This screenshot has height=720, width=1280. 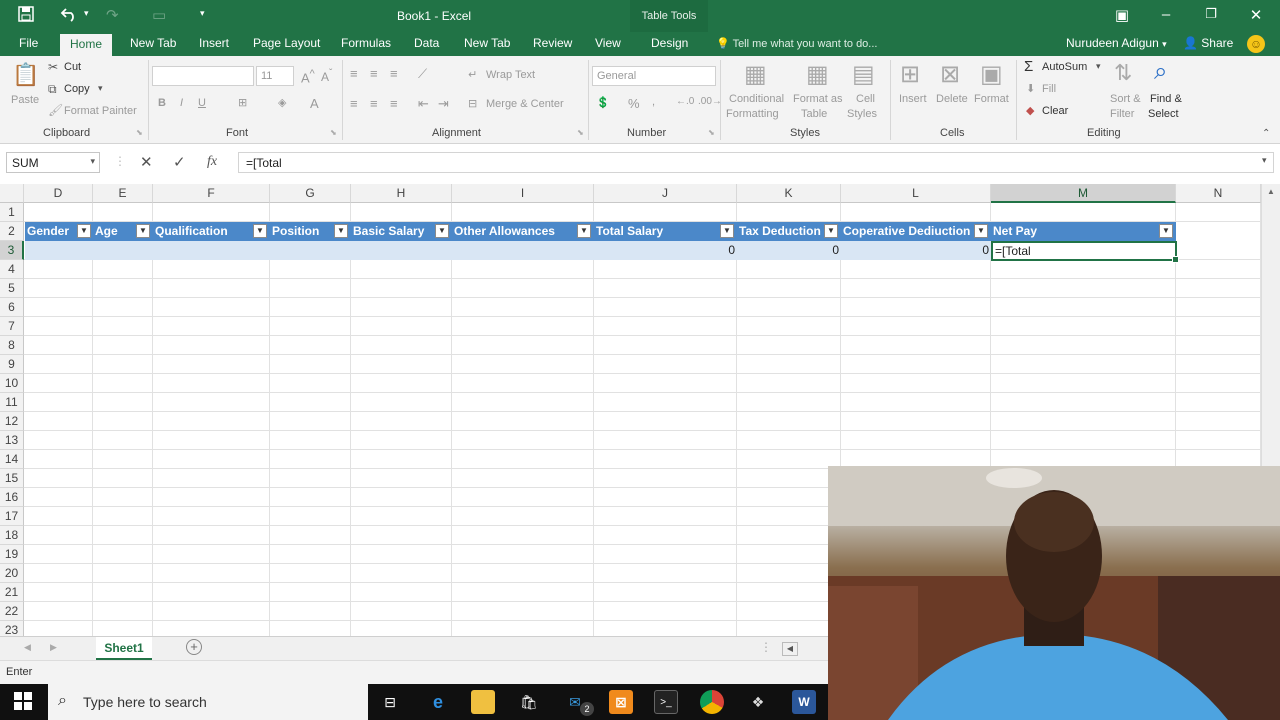 I want to click on edge-browser-icon: e, so click(x=438, y=702).